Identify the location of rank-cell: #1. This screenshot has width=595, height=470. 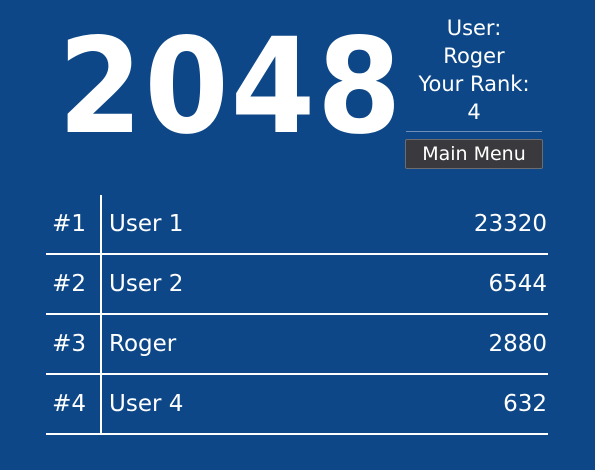
(74, 224).